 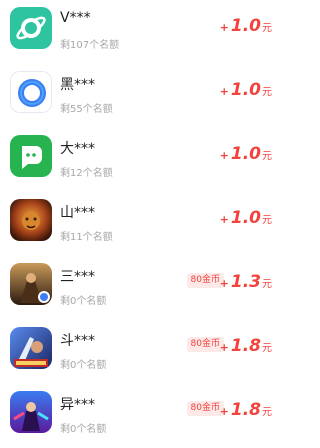 I want to click on list-item: 斗*** 剩0个名额 80金币 + 1.8 元, so click(x=144, y=352).